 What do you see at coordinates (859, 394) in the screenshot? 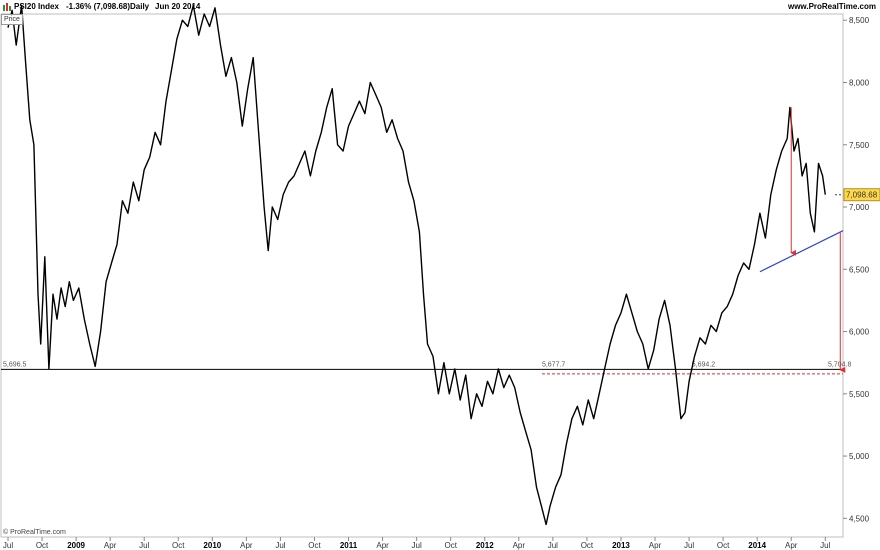
I see `y-tick-label: 5,500` at bounding box center [859, 394].